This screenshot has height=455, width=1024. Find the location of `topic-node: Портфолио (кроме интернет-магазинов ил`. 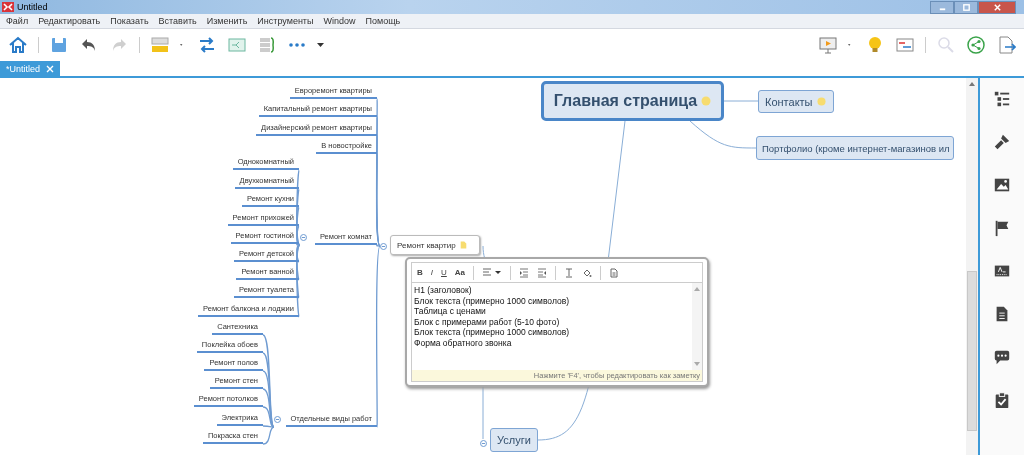

topic-node: Портфолио (кроме интернет-магазинов ил is located at coordinates (855, 148).